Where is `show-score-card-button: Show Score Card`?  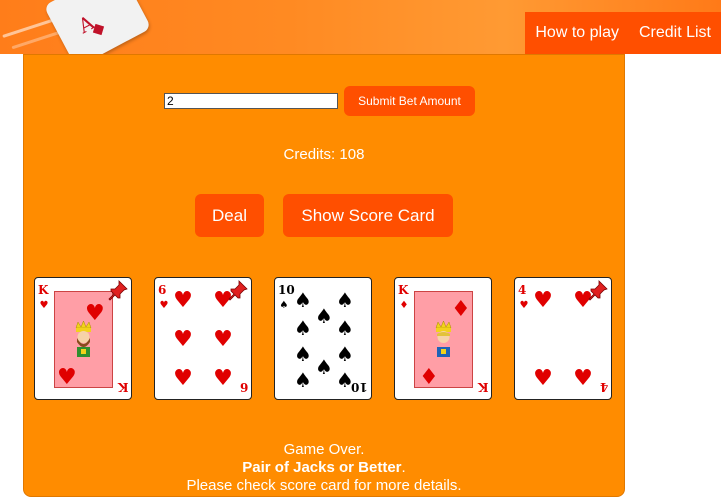 show-score-card-button: Show Score Card is located at coordinates (368, 215).